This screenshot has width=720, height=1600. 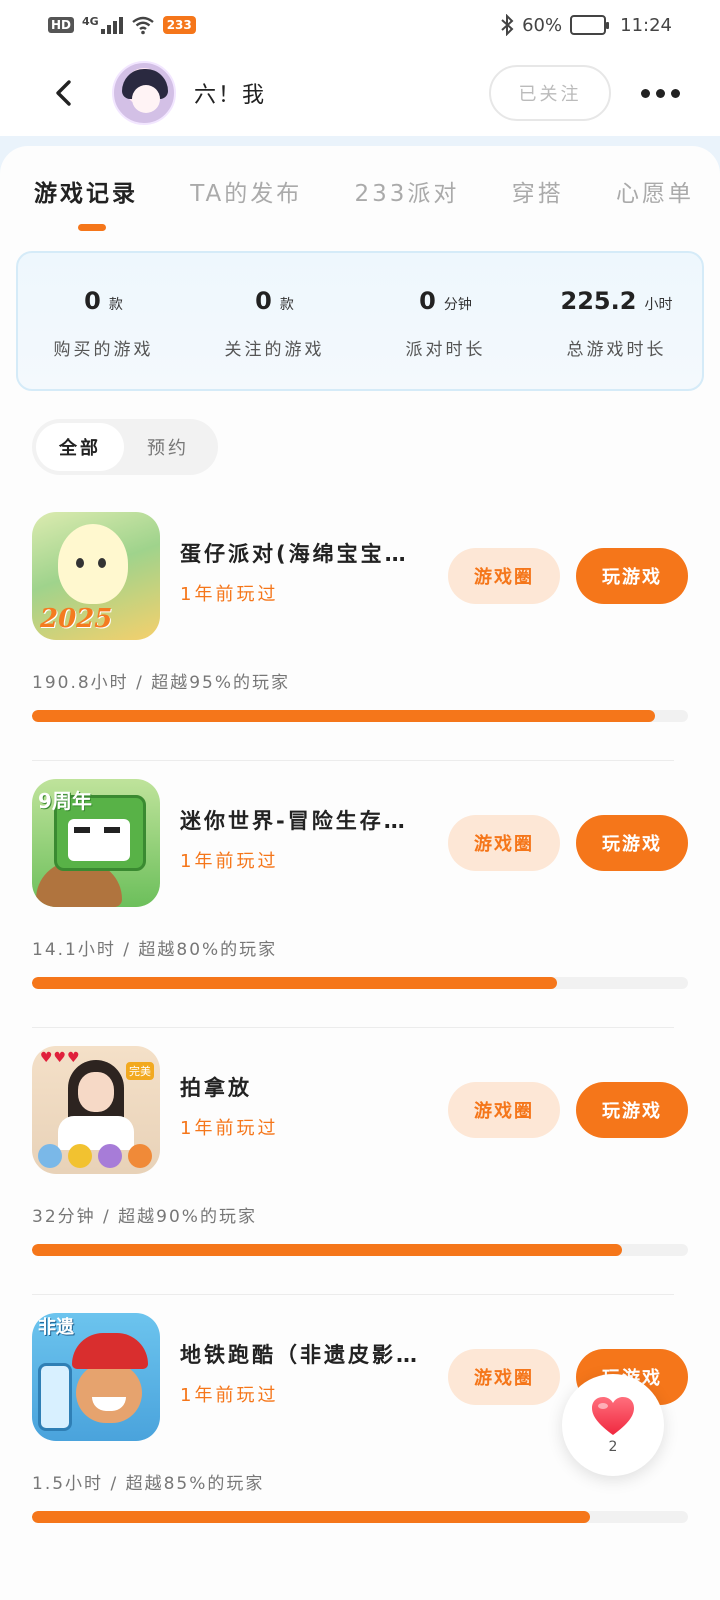 What do you see at coordinates (96, 1377) in the screenshot?
I see `subway-surfers-icon: 非遗` at bounding box center [96, 1377].